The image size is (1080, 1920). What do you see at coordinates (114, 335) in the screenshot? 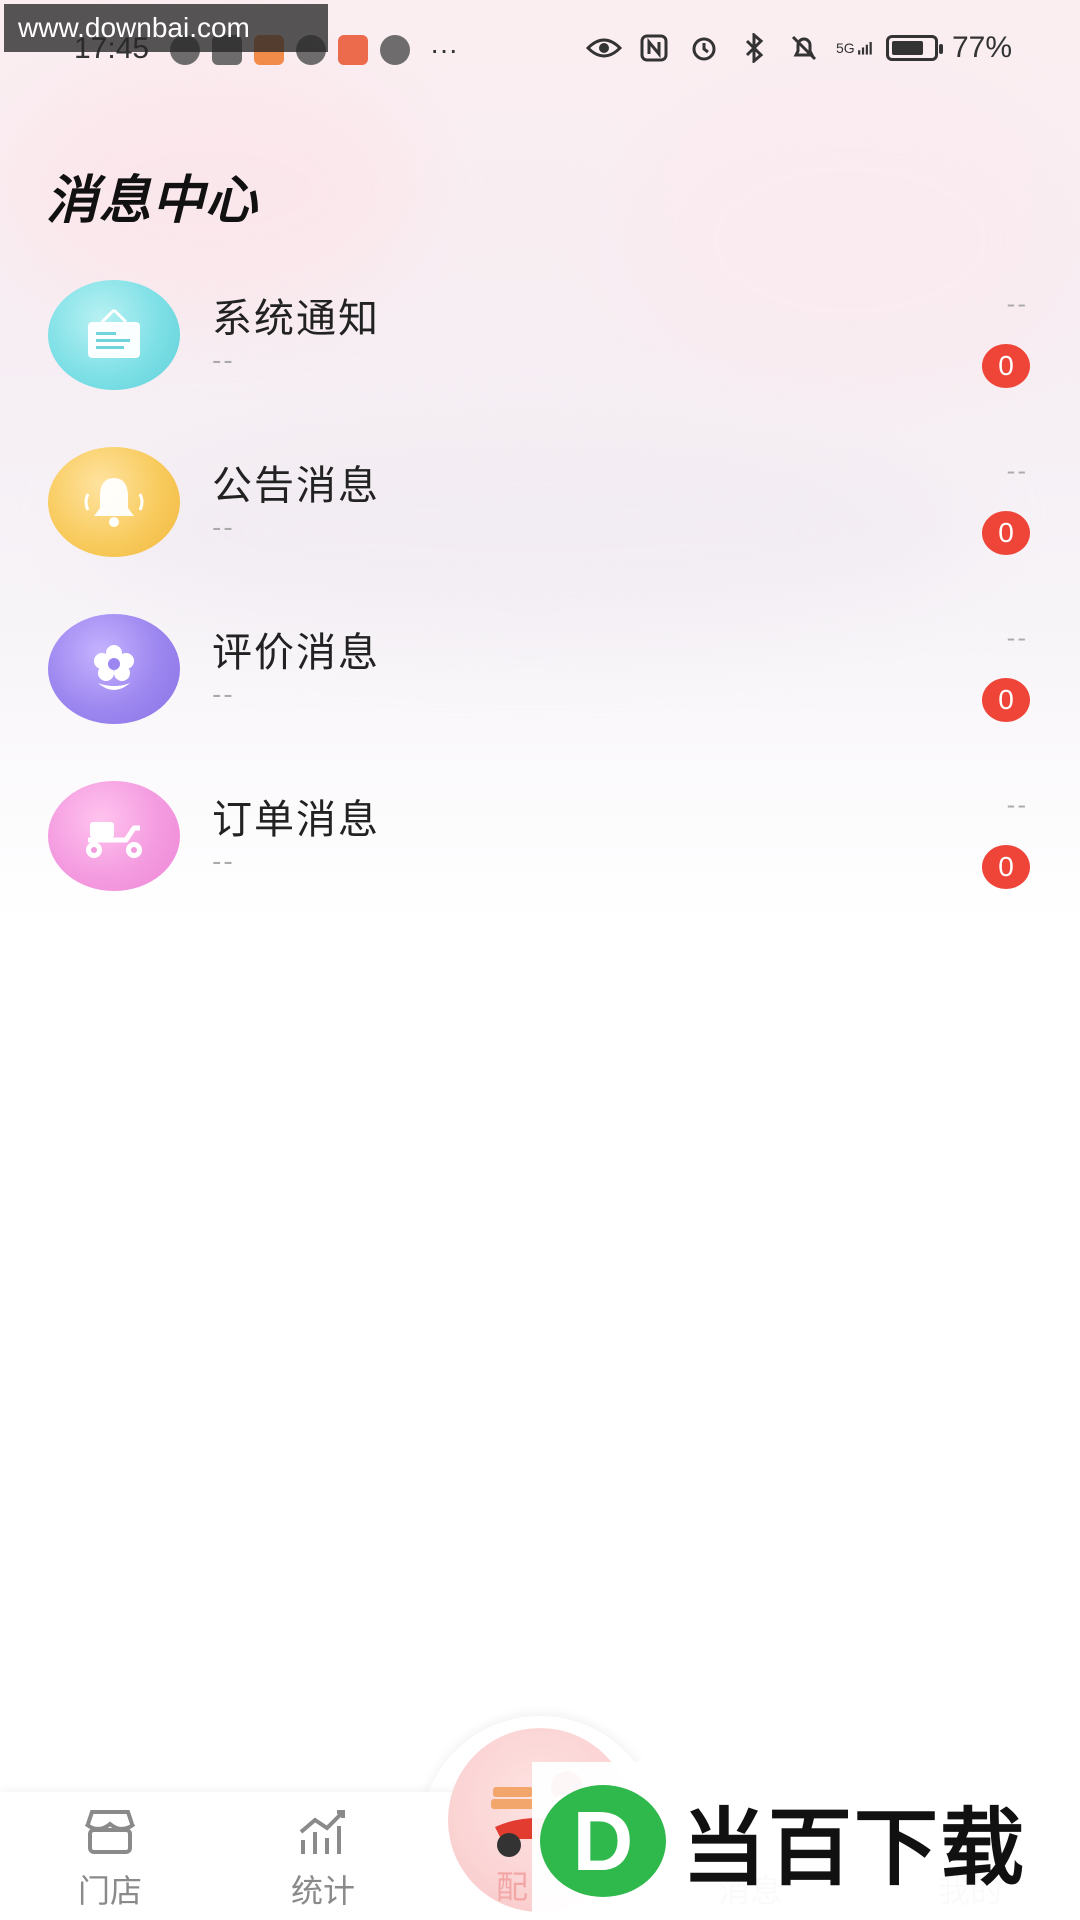
I see `notice-board-icon` at bounding box center [114, 335].